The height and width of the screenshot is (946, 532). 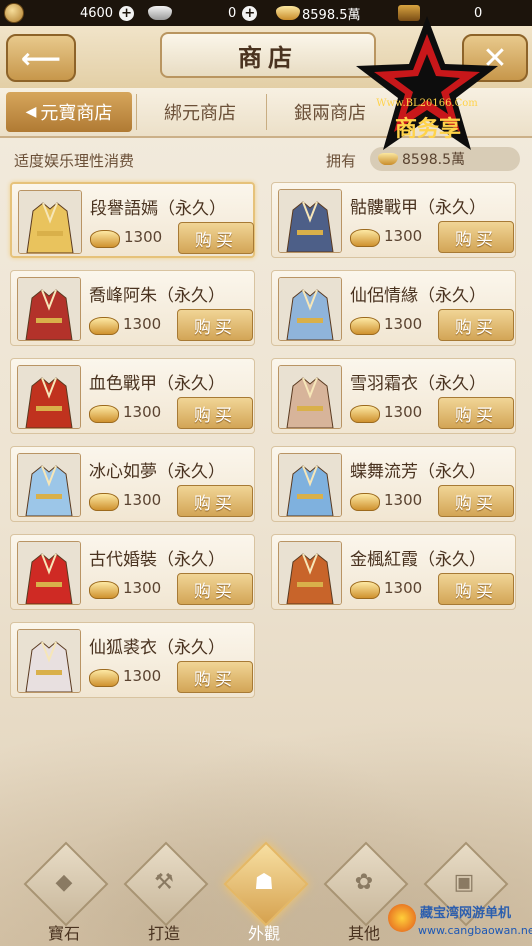 What do you see at coordinates (393, 572) in the screenshot?
I see `item-card: 金楓紅霞（永久） 1300 购买` at bounding box center [393, 572].